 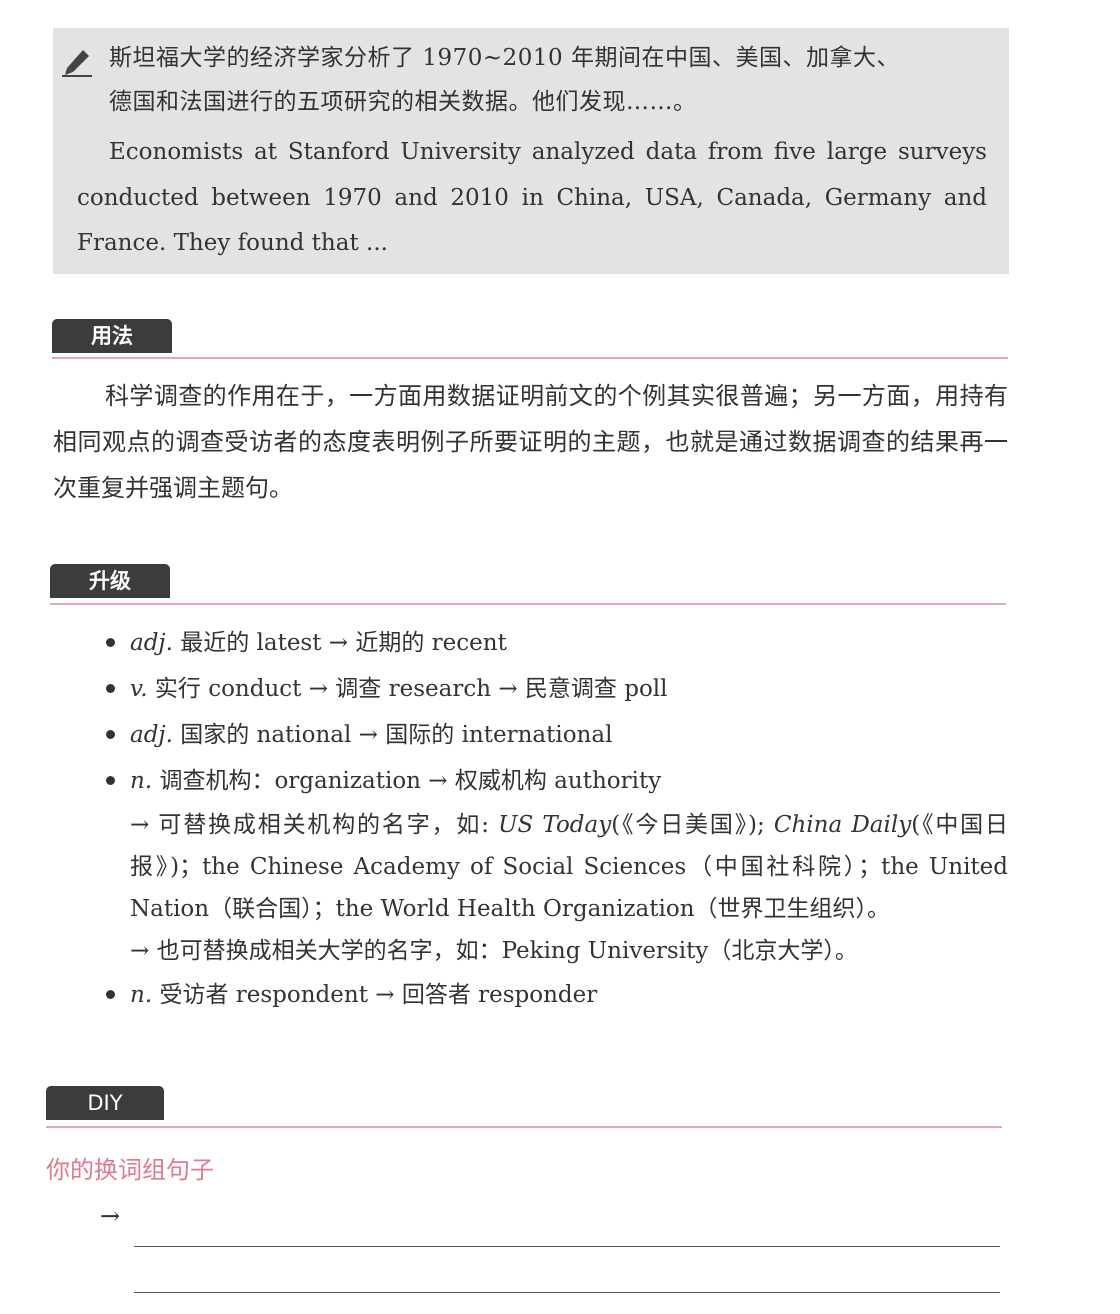 I want to click on section-rule-diy, so click(x=524, y=1127).